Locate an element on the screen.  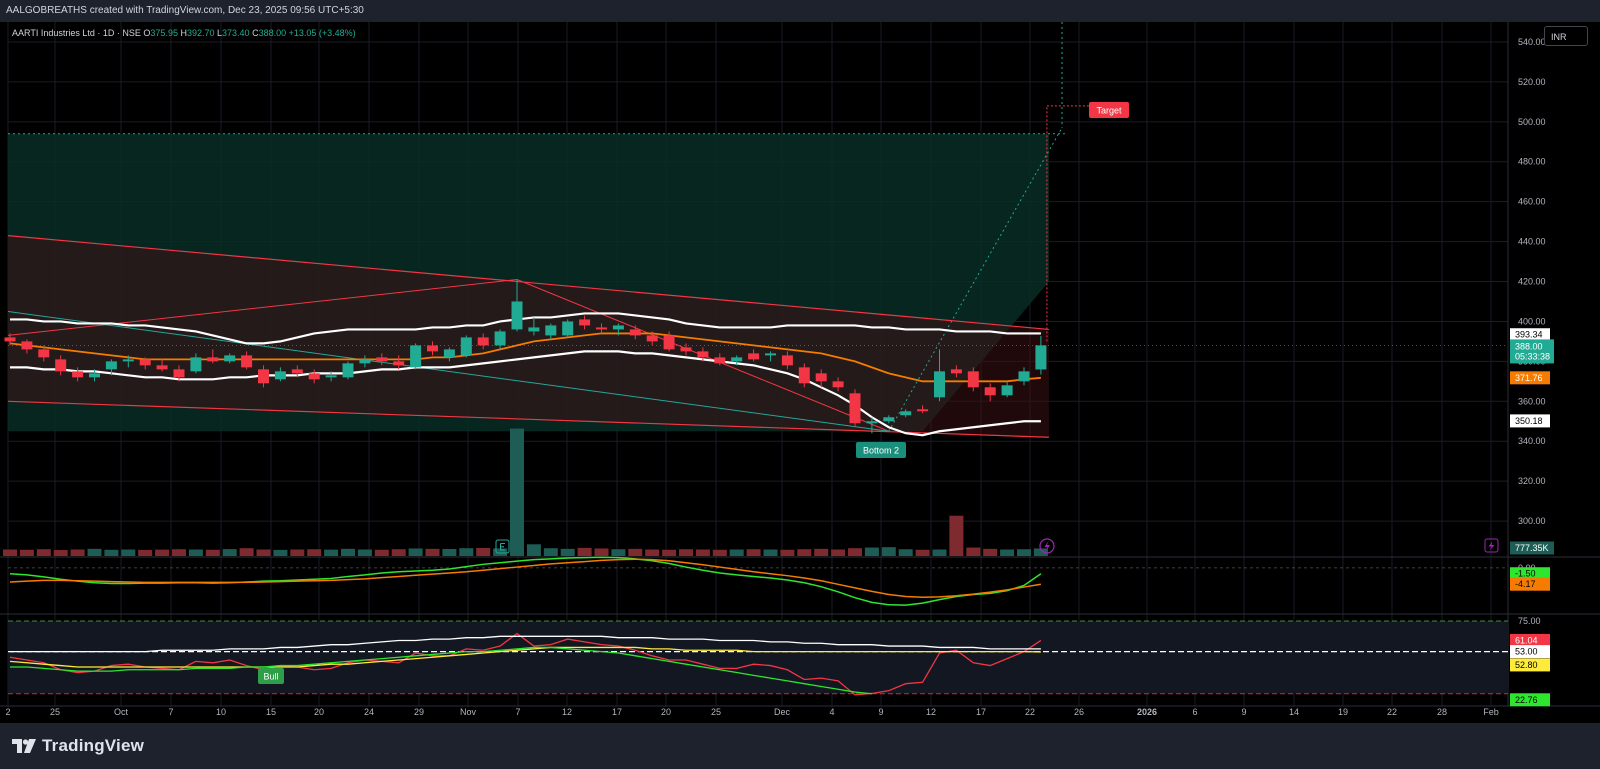
price-tick-label: 500.00 is located at coordinates (1532, 122).